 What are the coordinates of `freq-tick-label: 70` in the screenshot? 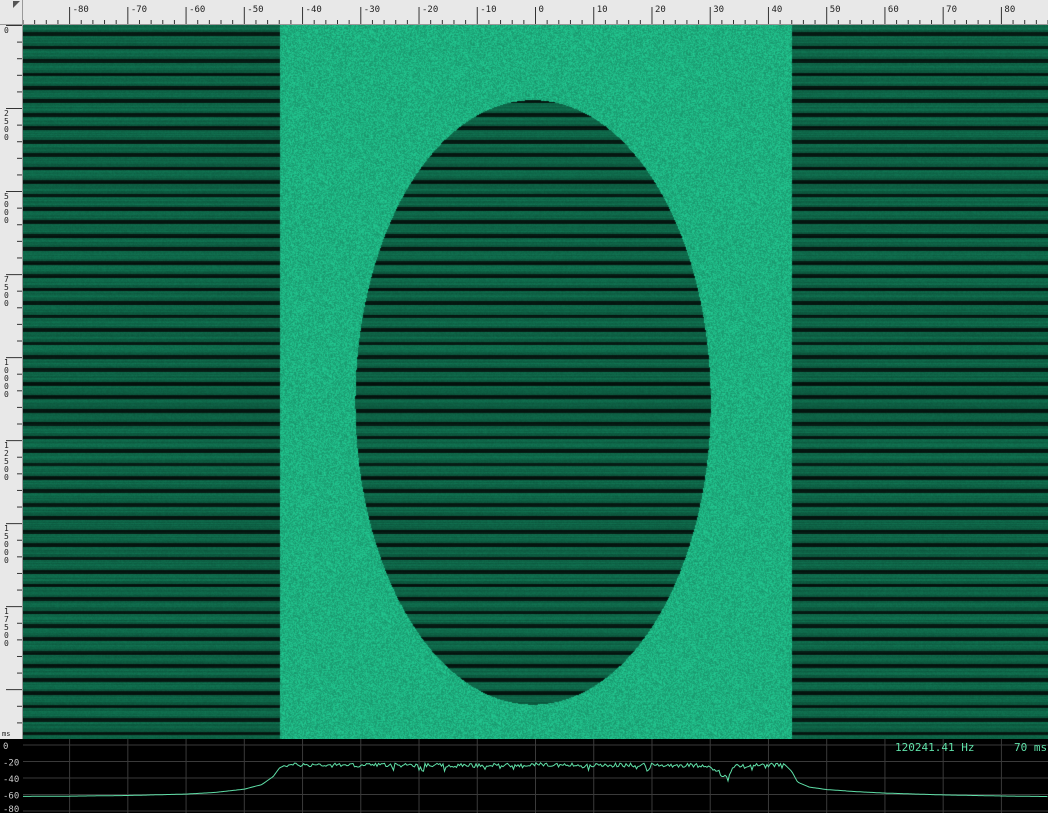 It's located at (951, 10).